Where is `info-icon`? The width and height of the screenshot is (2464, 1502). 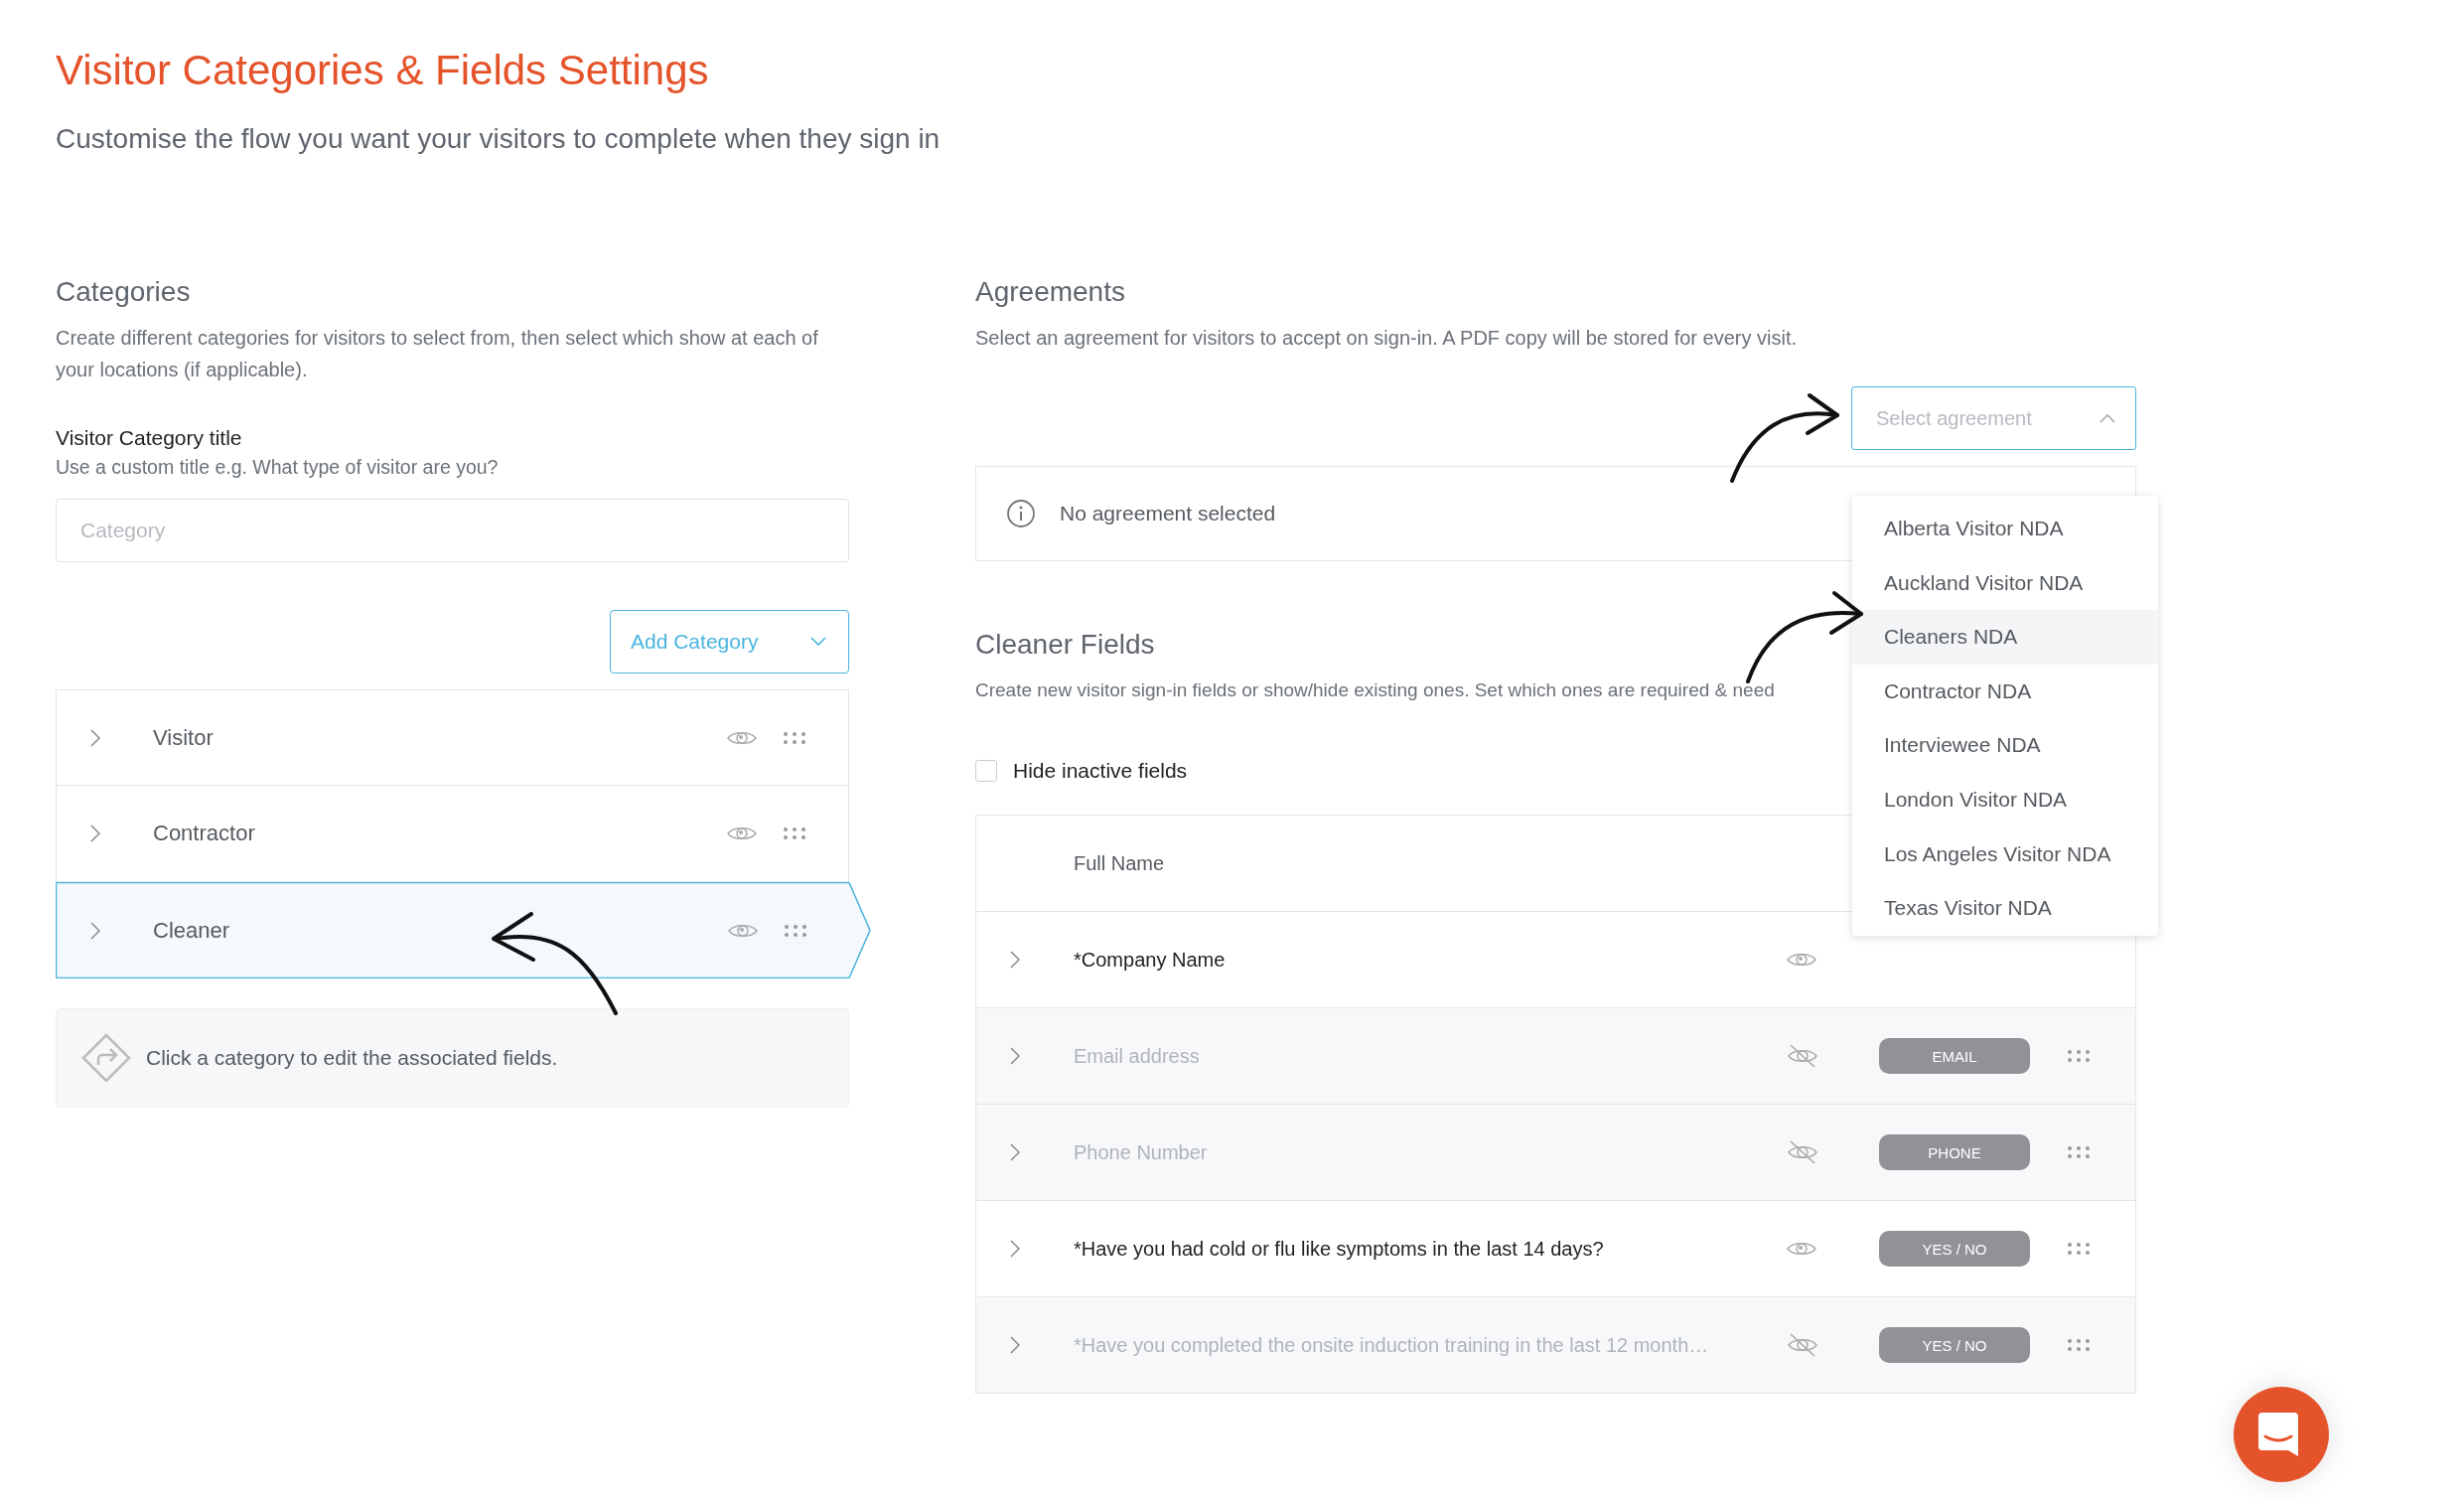
info-icon is located at coordinates (1021, 513).